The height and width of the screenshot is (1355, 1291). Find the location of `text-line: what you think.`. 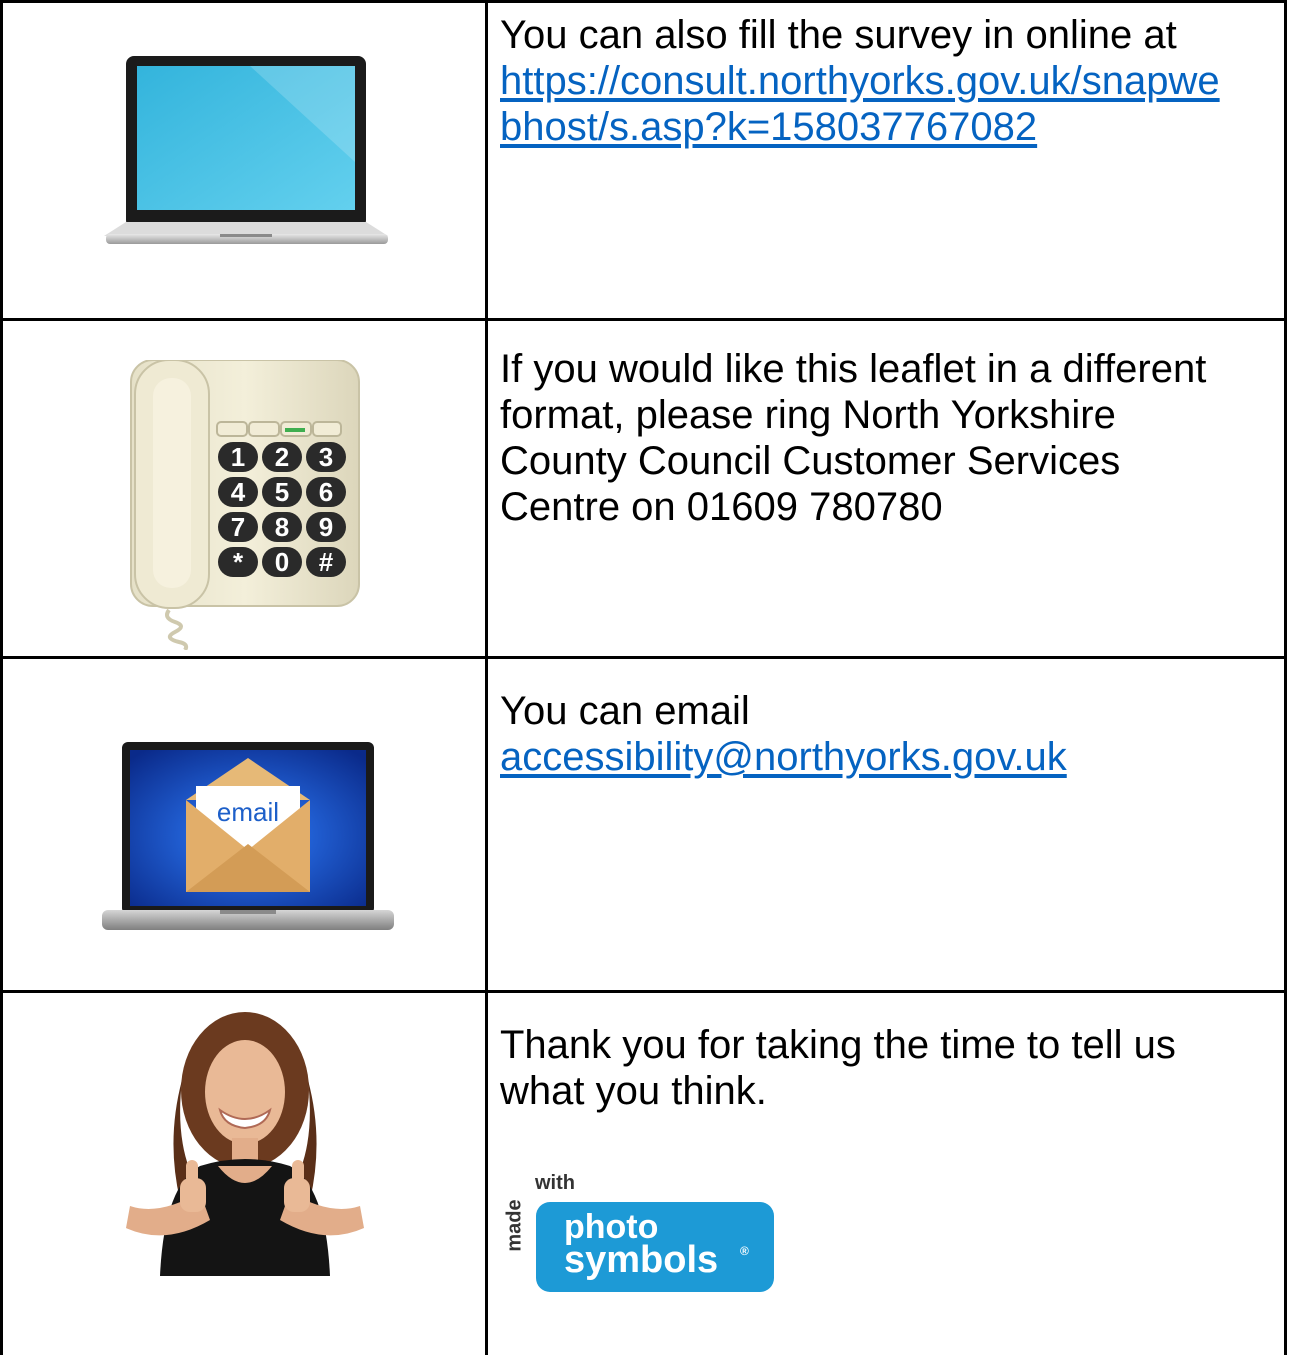

text-line: what you think. is located at coordinates (633, 1091).